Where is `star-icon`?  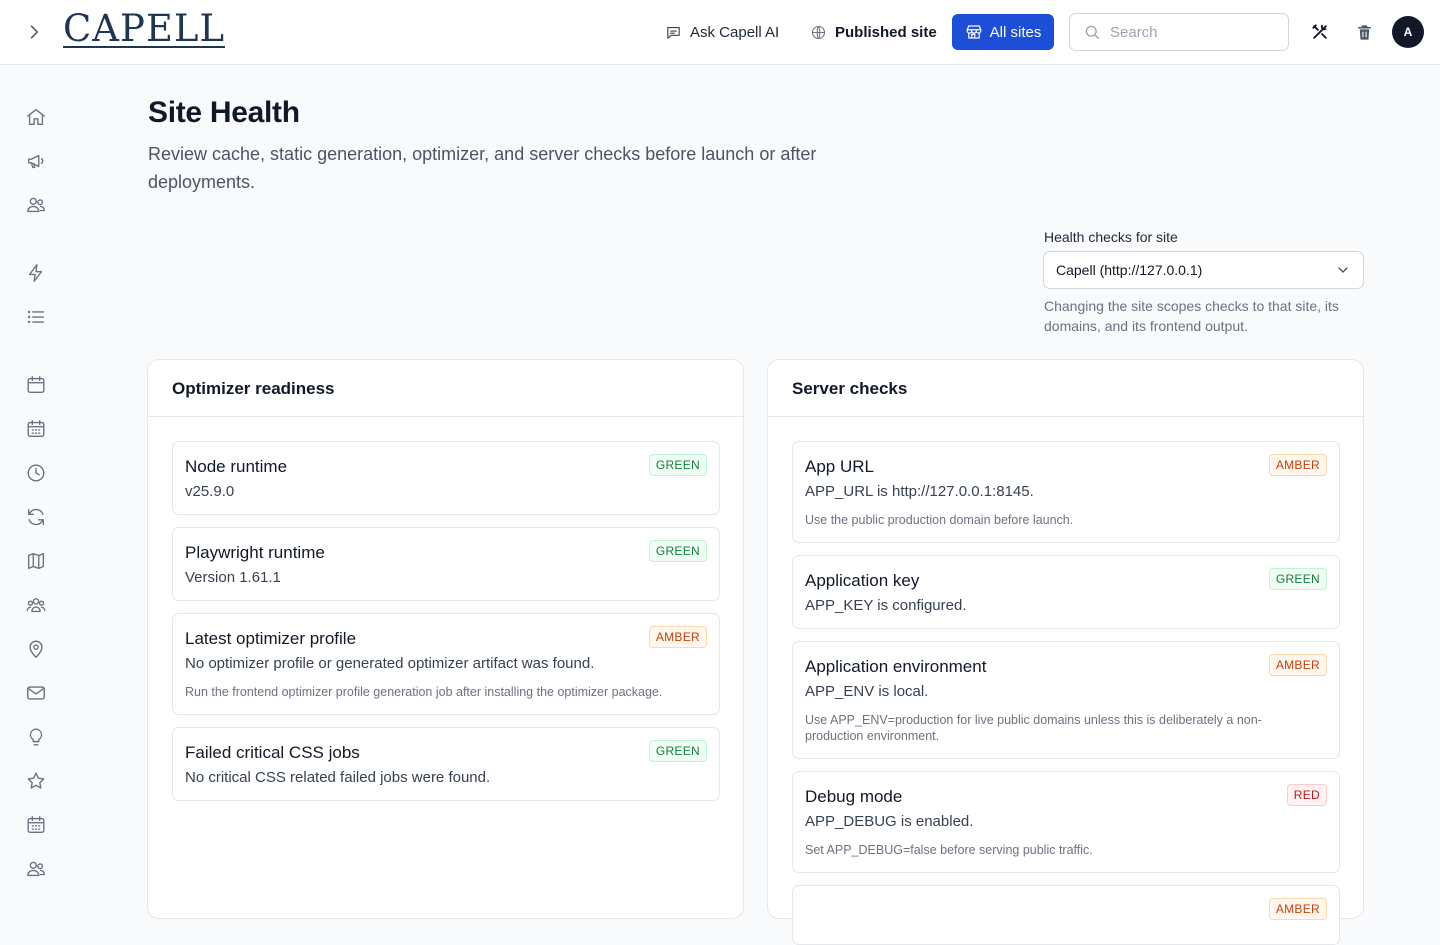
star-icon is located at coordinates (36, 780).